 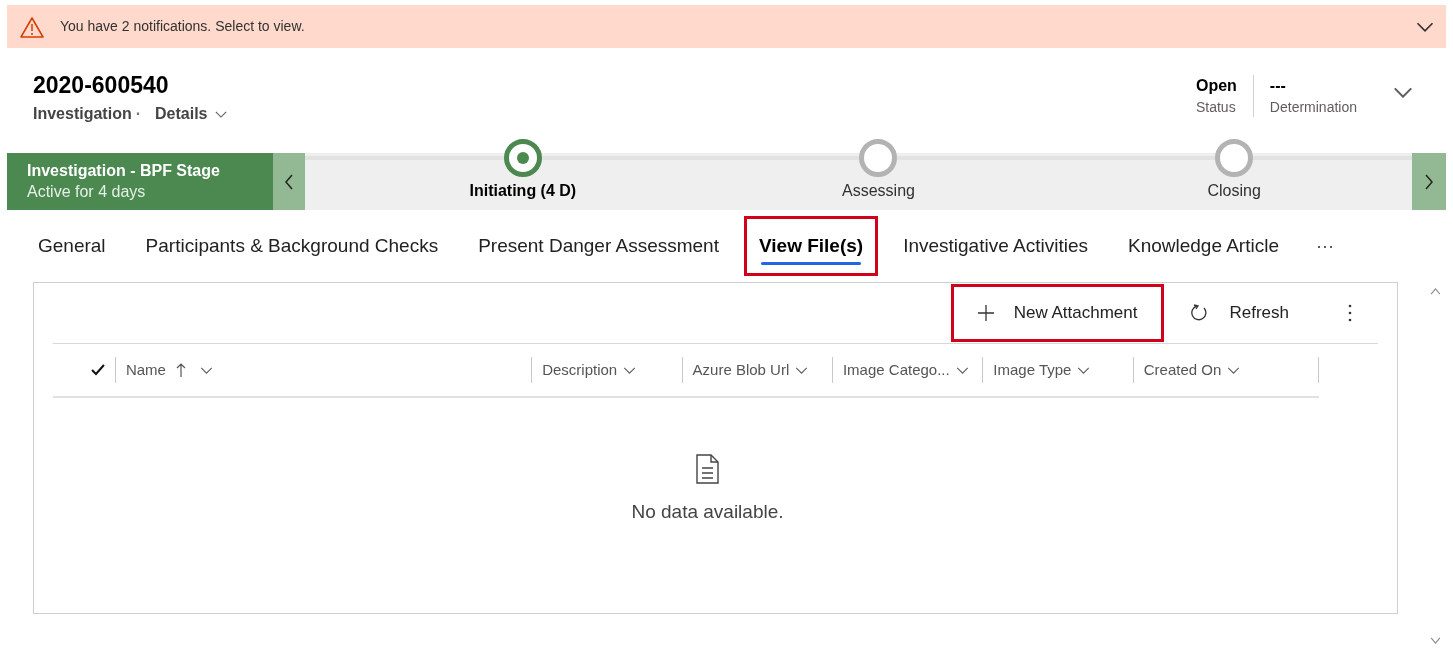 What do you see at coordinates (756, 370) in the screenshot?
I see `column-header: Azure Blob Url` at bounding box center [756, 370].